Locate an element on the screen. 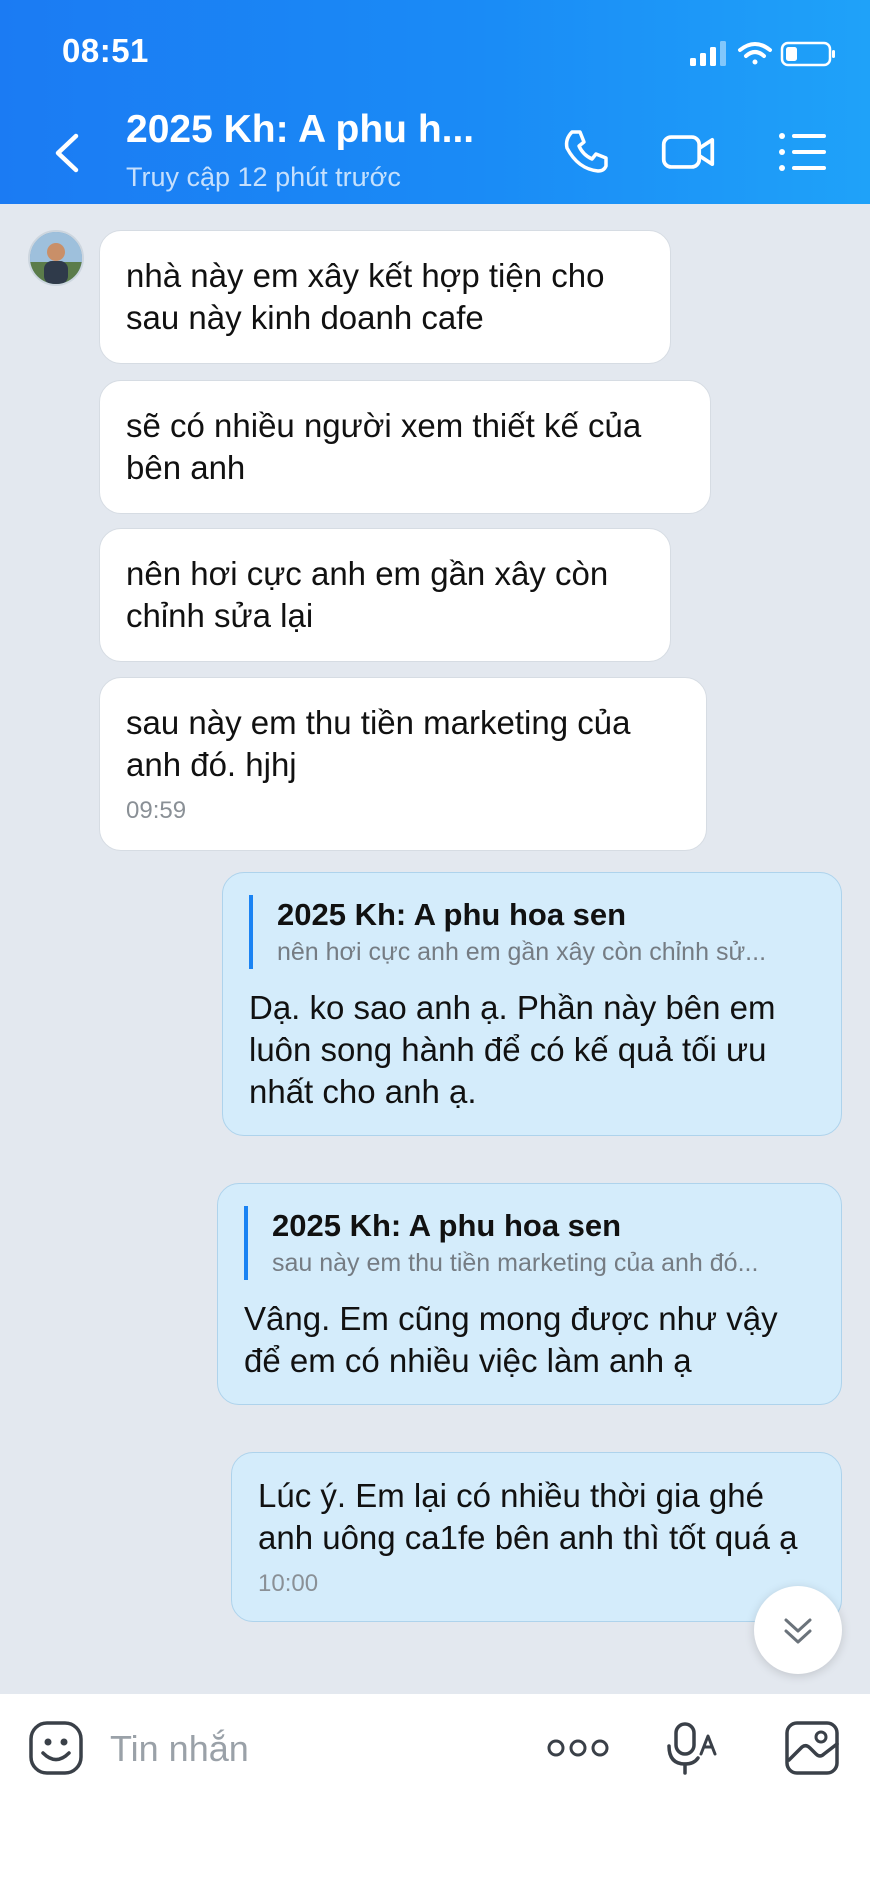 The width and height of the screenshot is (870, 1884). message-input: Tin nhắn is located at coordinates (179, 1749).